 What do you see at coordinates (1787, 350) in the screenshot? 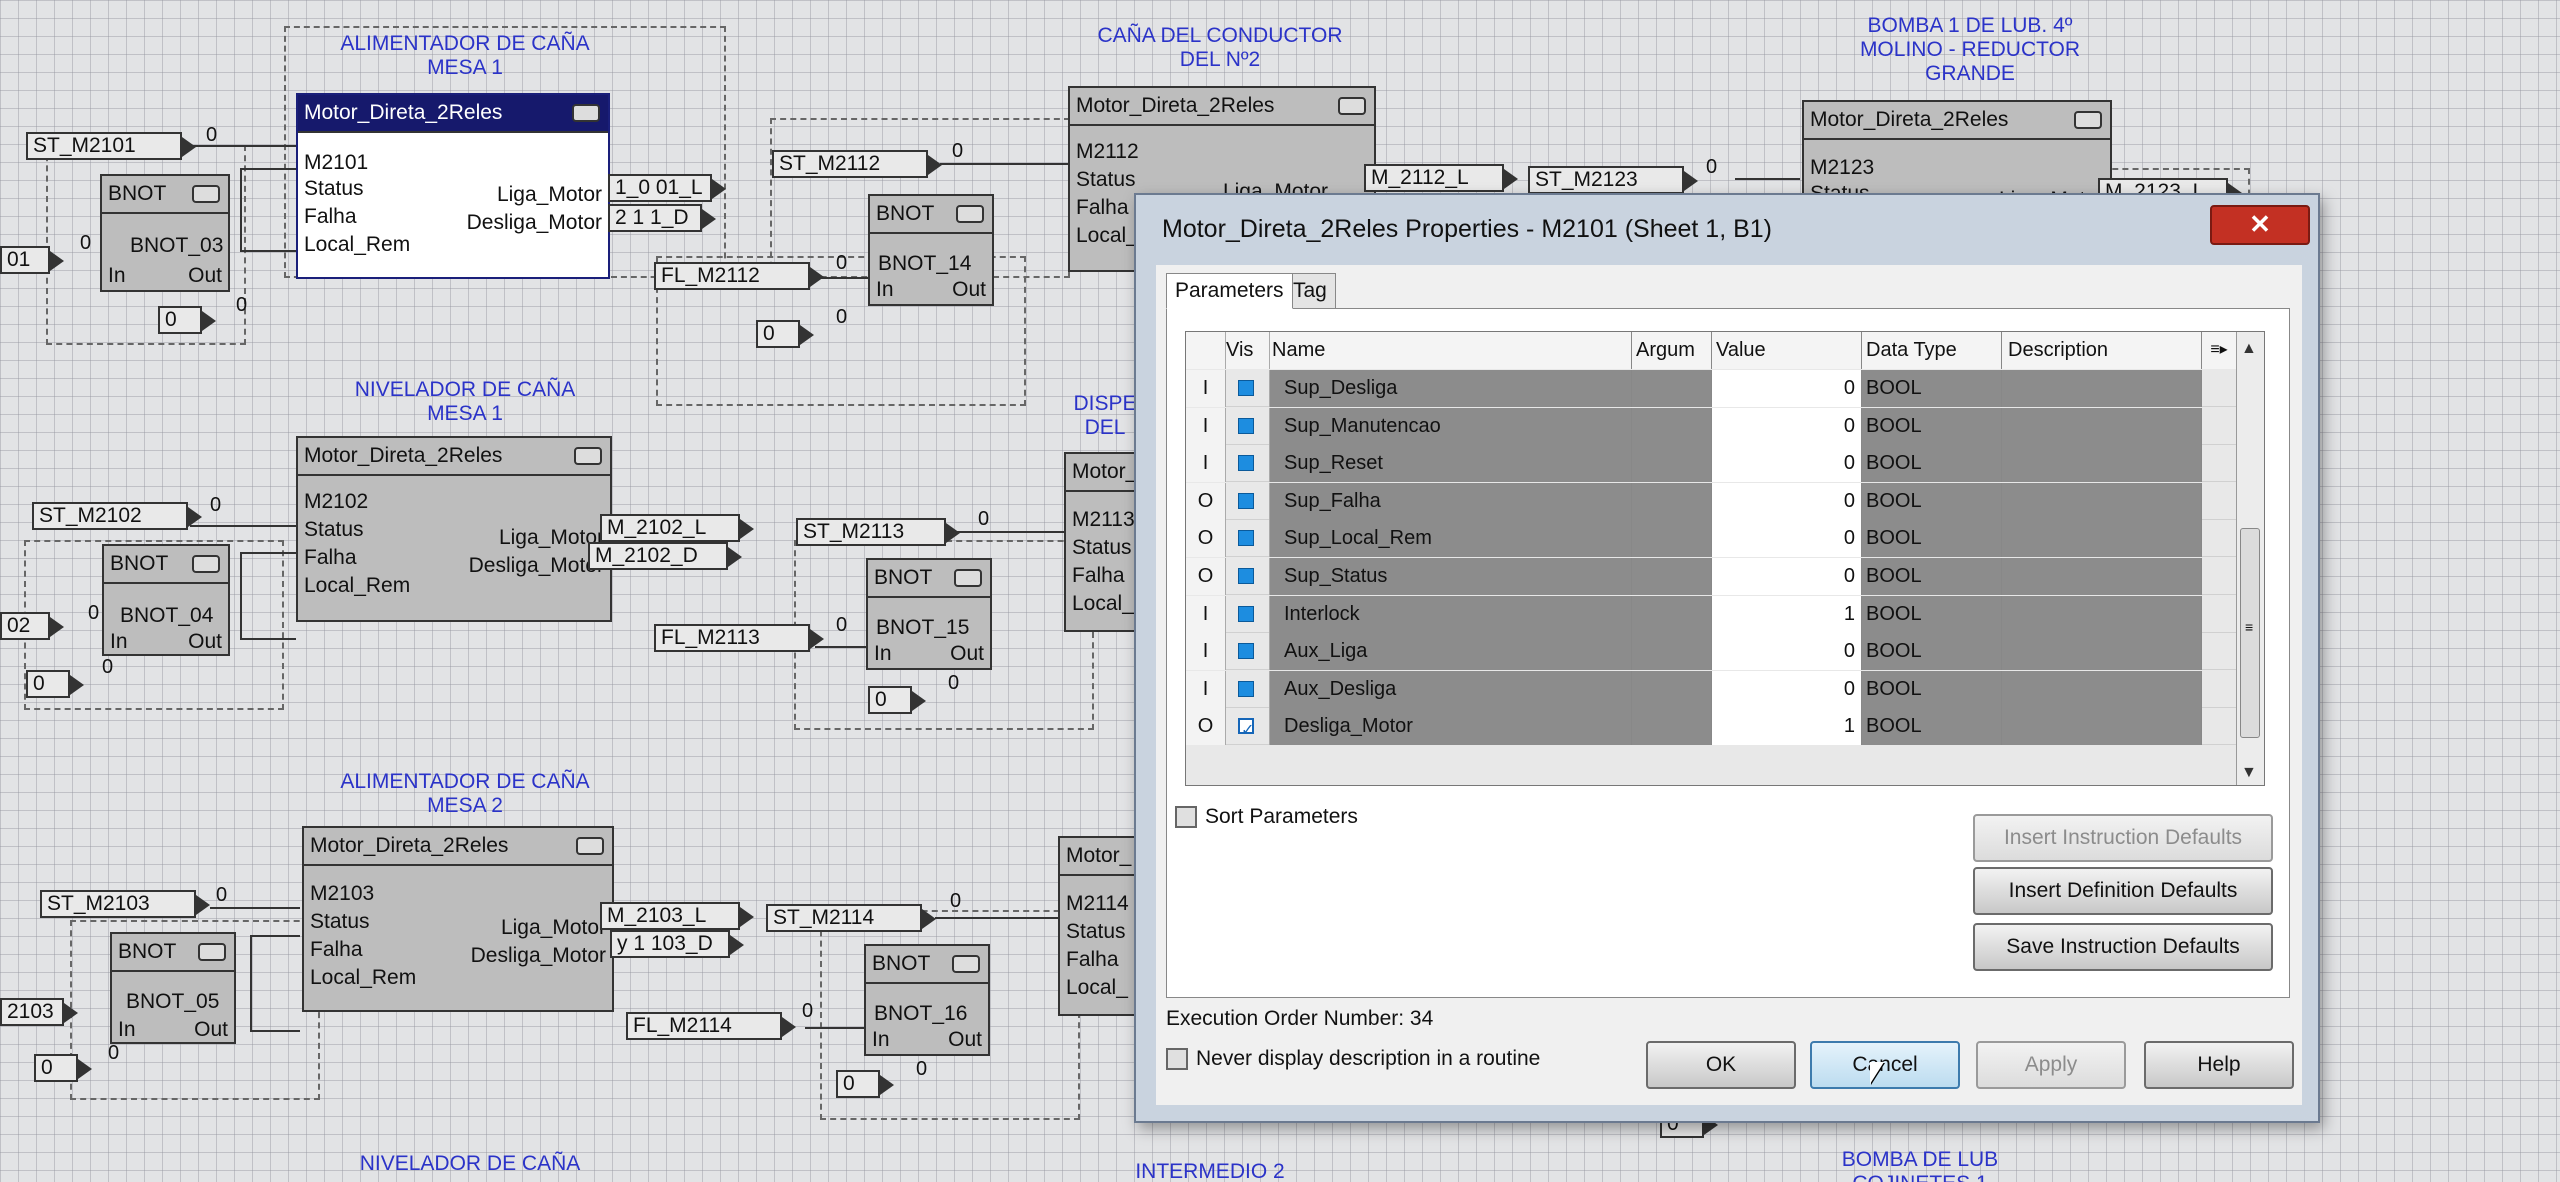
I see `column-header-value: Value` at bounding box center [1787, 350].